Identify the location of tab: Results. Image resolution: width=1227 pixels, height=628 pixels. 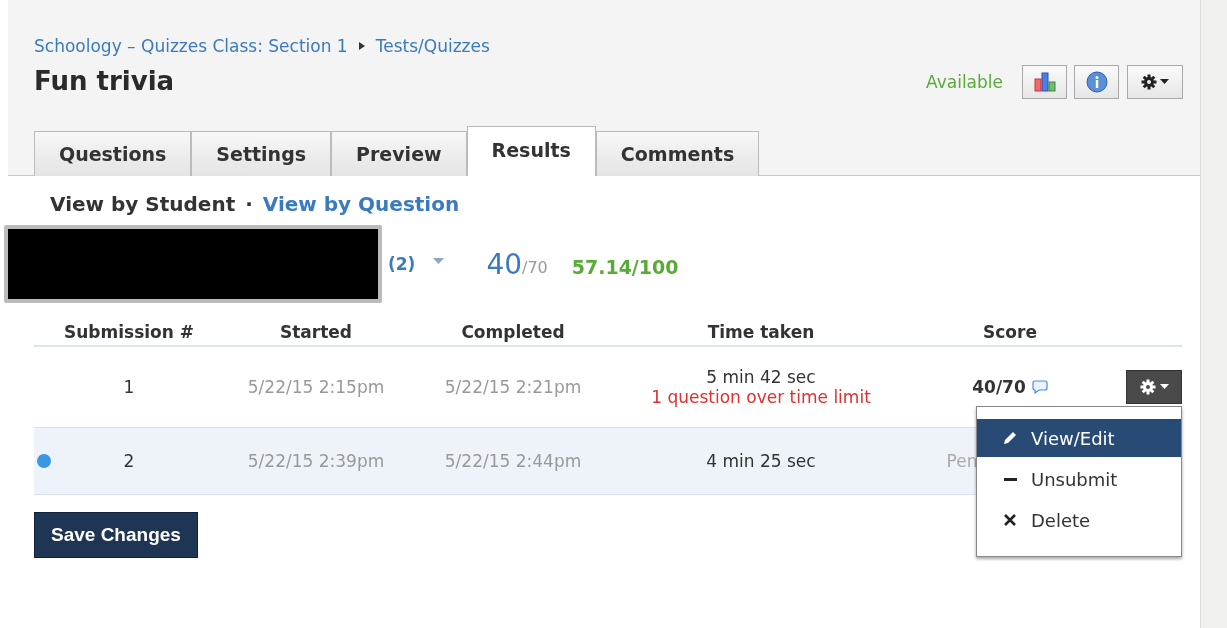
(531, 151).